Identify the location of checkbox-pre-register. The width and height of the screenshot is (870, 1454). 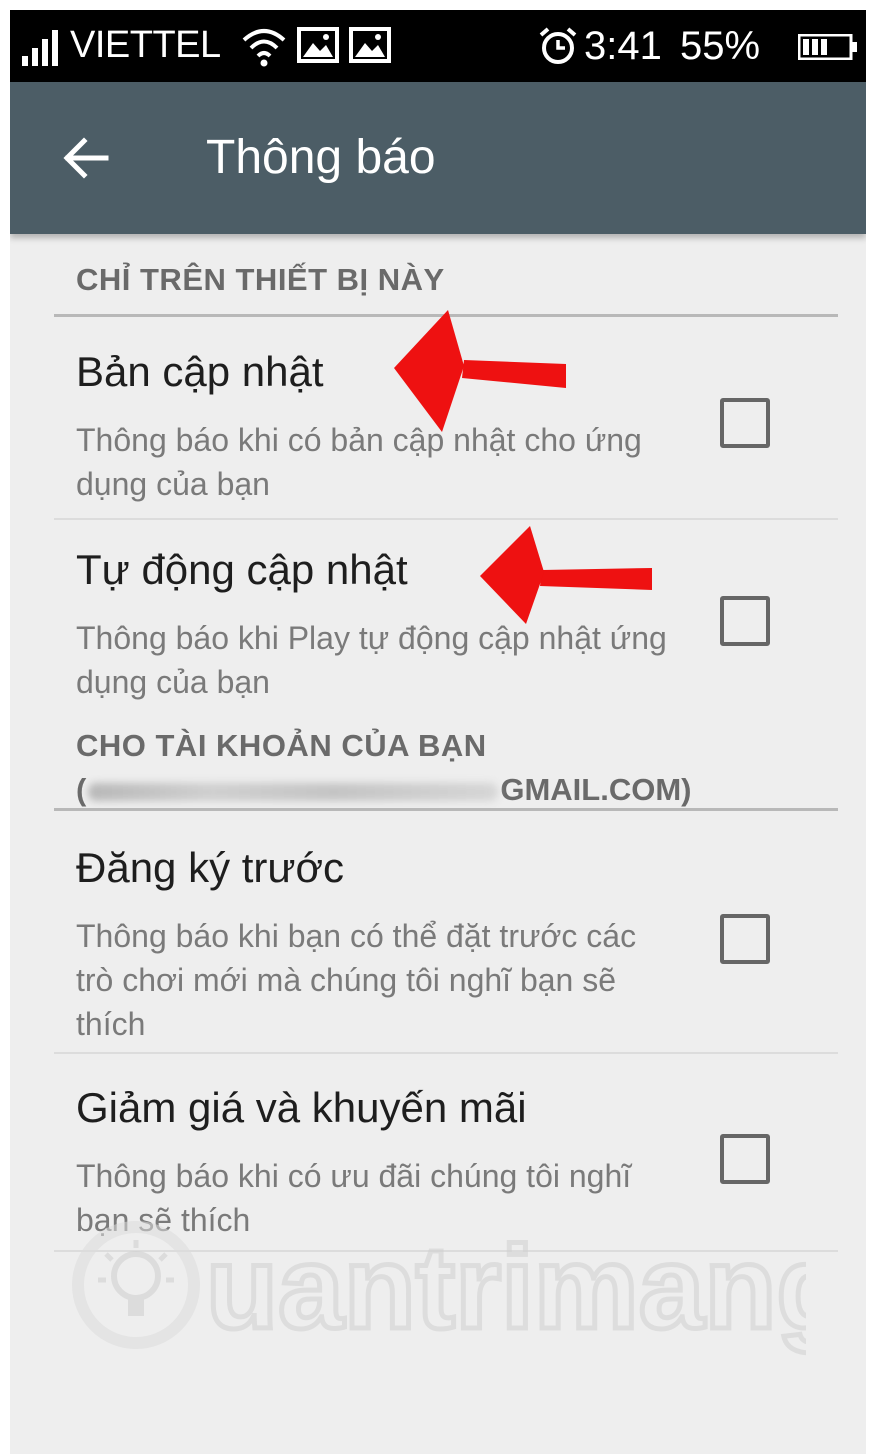
(745, 939).